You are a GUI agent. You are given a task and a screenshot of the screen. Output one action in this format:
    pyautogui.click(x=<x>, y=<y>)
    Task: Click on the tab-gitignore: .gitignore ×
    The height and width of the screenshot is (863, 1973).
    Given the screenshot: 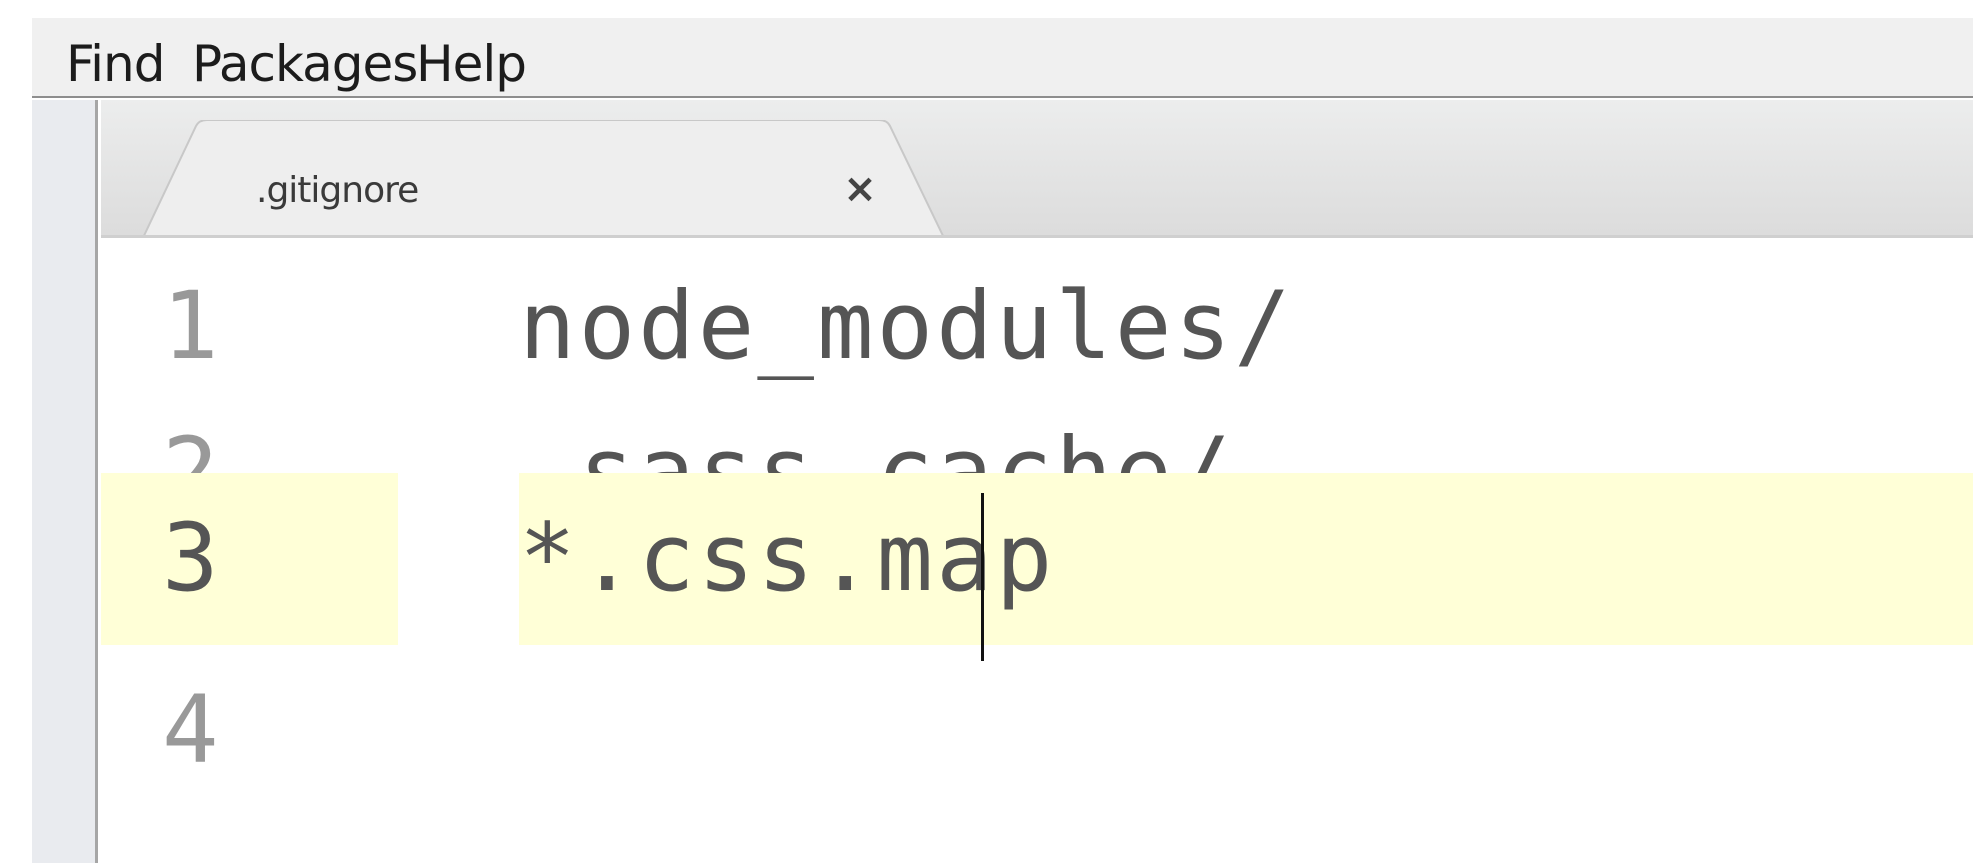 What is the action you would take?
    pyautogui.click(x=556, y=177)
    